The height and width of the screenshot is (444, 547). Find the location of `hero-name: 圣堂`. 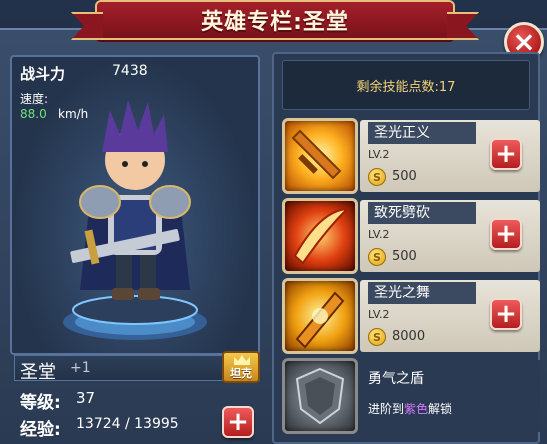

hero-name: 圣堂 is located at coordinates (38, 372).